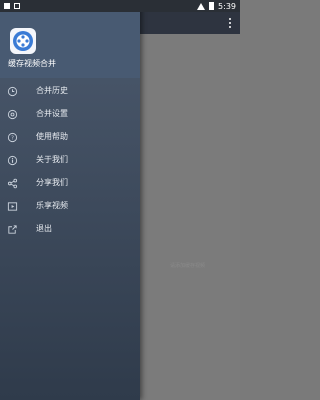 The height and width of the screenshot is (400, 320). Describe the element at coordinates (70, 183) in the screenshot. I see `menu-item-share: 分享我们` at that location.